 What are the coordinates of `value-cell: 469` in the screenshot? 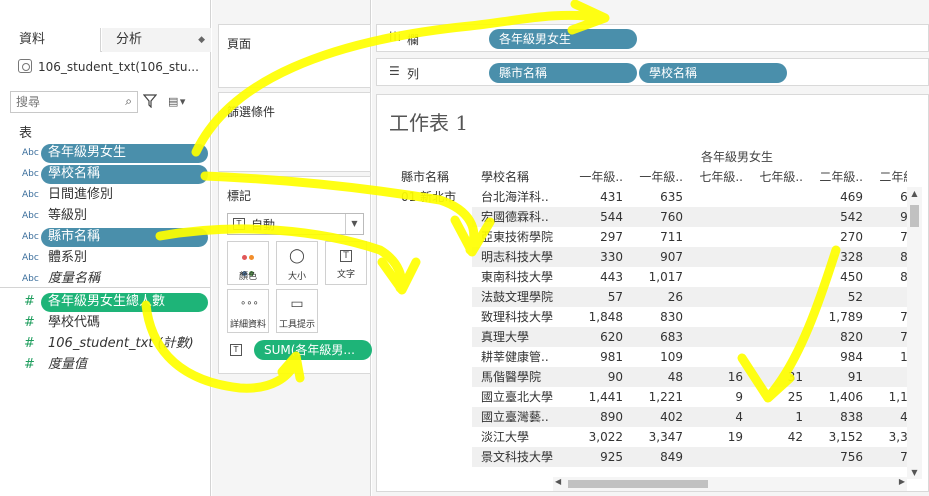 It's located at (835, 197).